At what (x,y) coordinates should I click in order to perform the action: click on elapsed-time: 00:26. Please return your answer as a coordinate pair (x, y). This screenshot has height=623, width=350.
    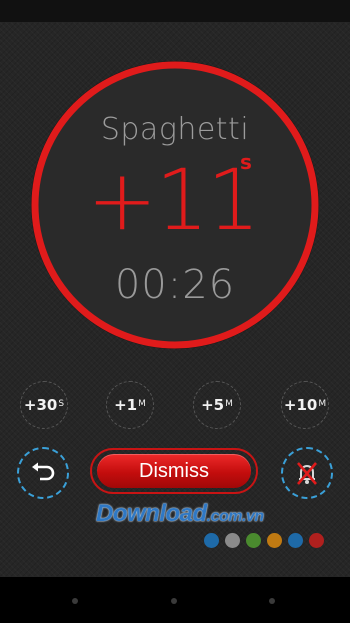
    Looking at the image, I should click on (175, 285).